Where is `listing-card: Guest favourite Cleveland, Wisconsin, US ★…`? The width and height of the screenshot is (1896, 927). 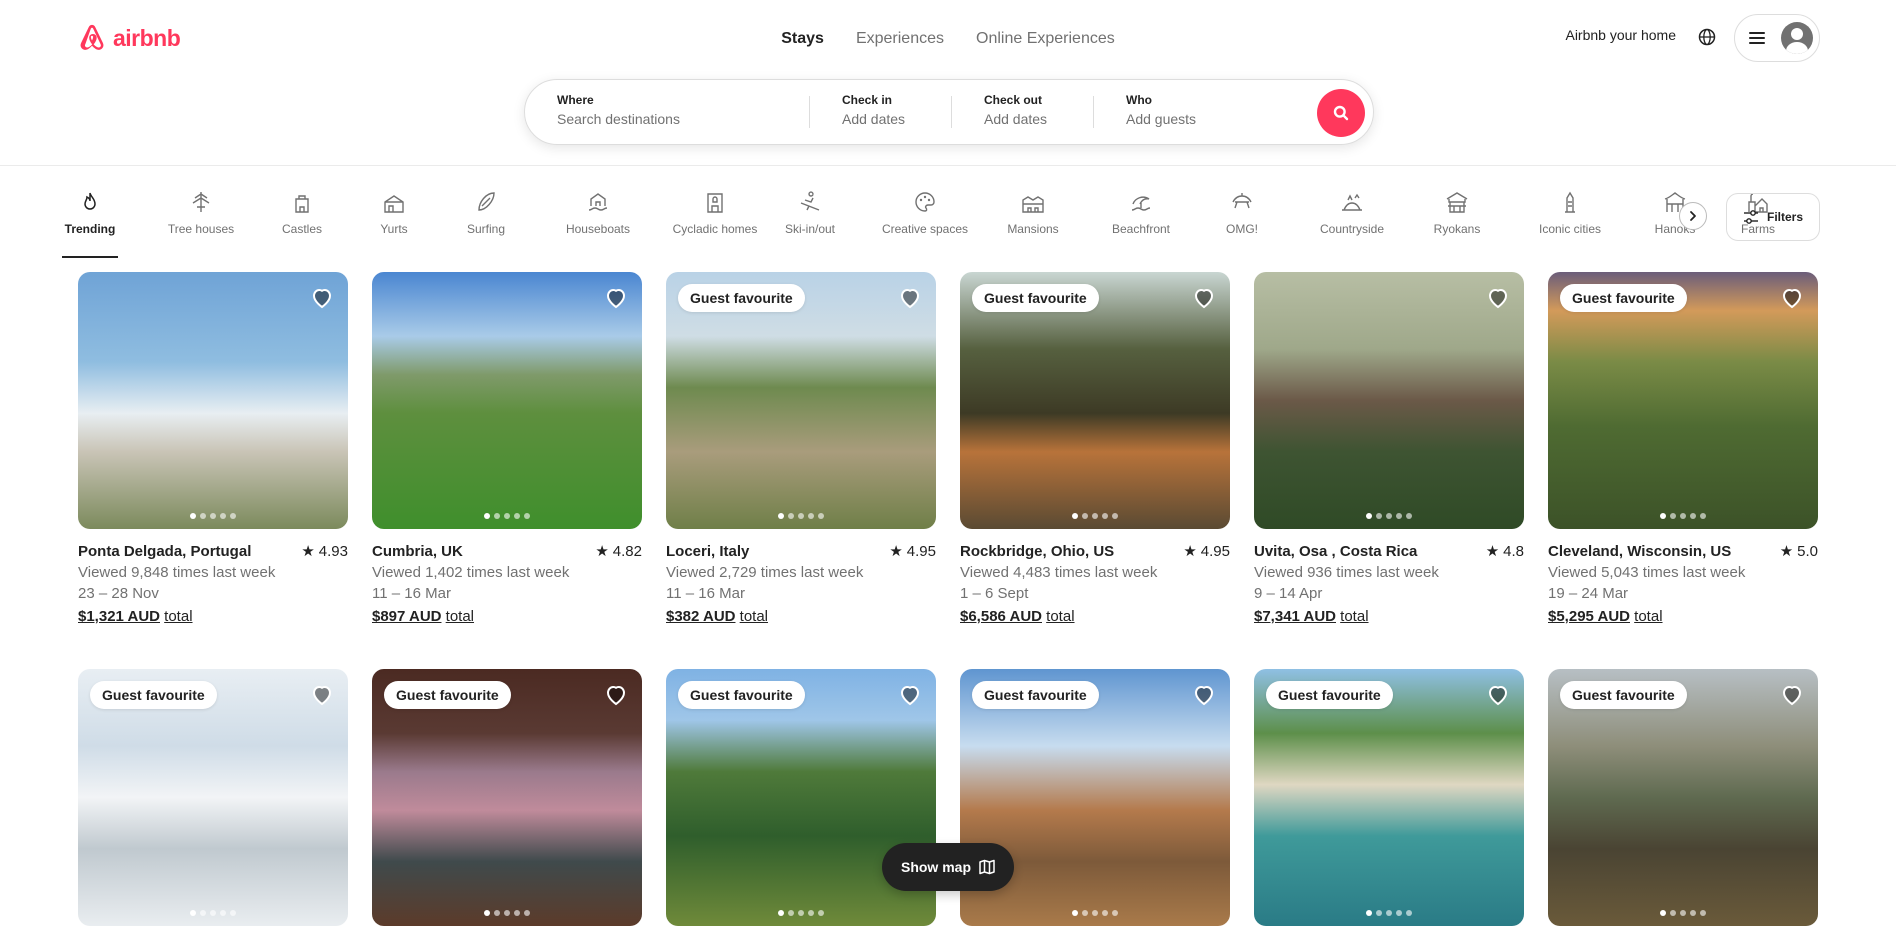
listing-card: Guest favourite Cleveland, Wisconsin, US ★… is located at coordinates (1683, 449).